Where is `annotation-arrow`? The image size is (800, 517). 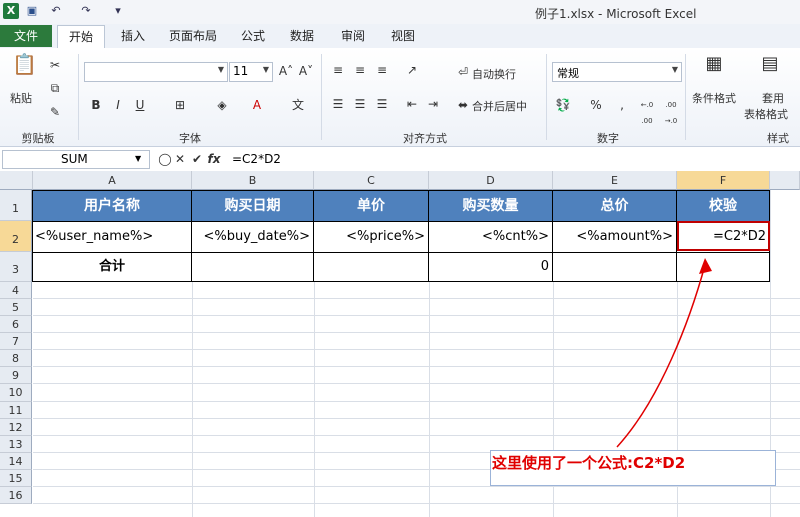 annotation-arrow is located at coordinates (664, 353).